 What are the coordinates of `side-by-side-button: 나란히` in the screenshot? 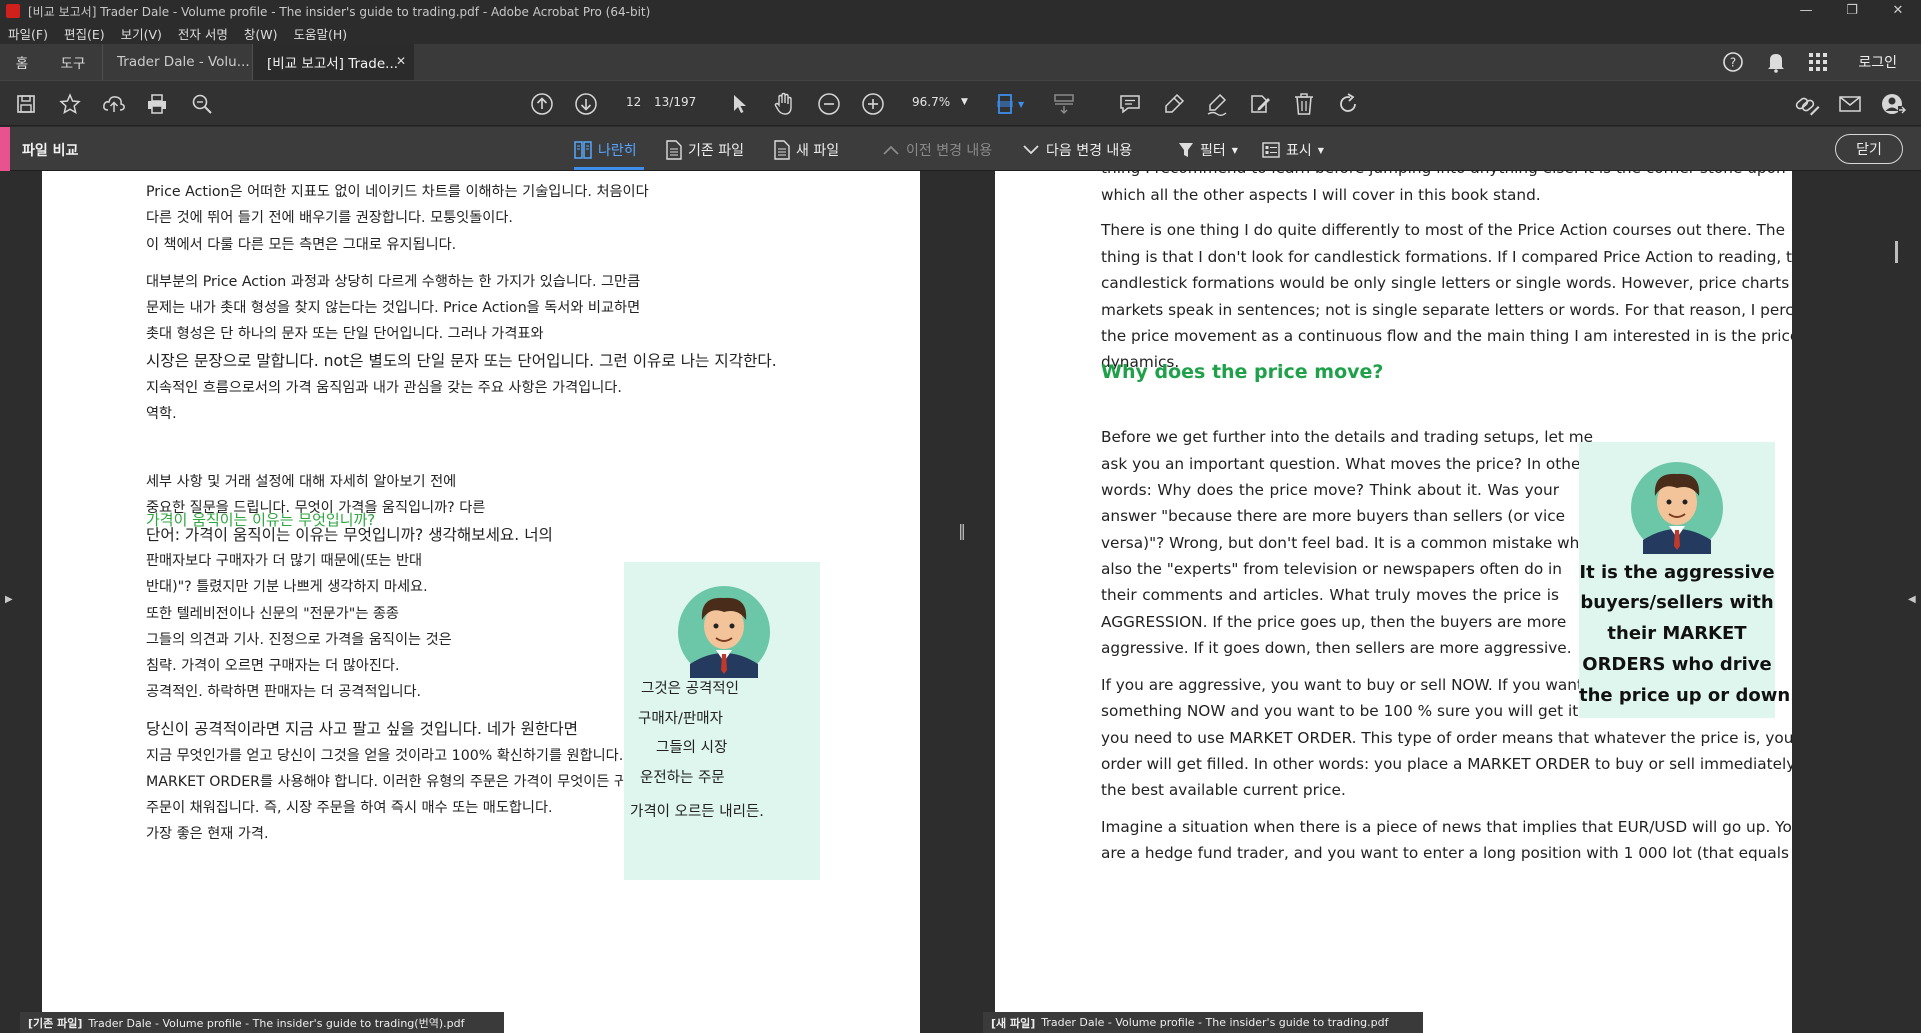 It's located at (605, 150).